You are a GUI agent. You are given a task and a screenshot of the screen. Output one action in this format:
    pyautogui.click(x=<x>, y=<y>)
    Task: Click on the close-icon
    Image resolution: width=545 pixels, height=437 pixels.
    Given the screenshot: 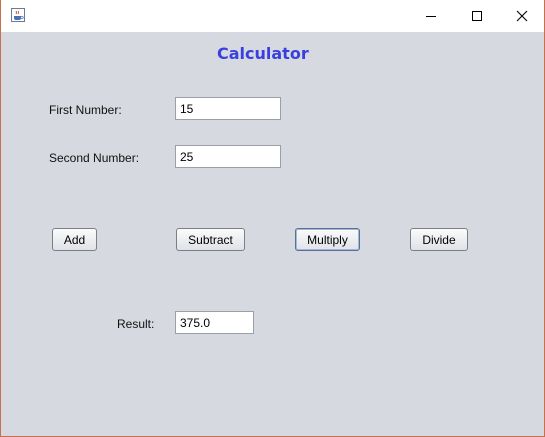 What is the action you would take?
    pyautogui.click(x=522, y=16)
    